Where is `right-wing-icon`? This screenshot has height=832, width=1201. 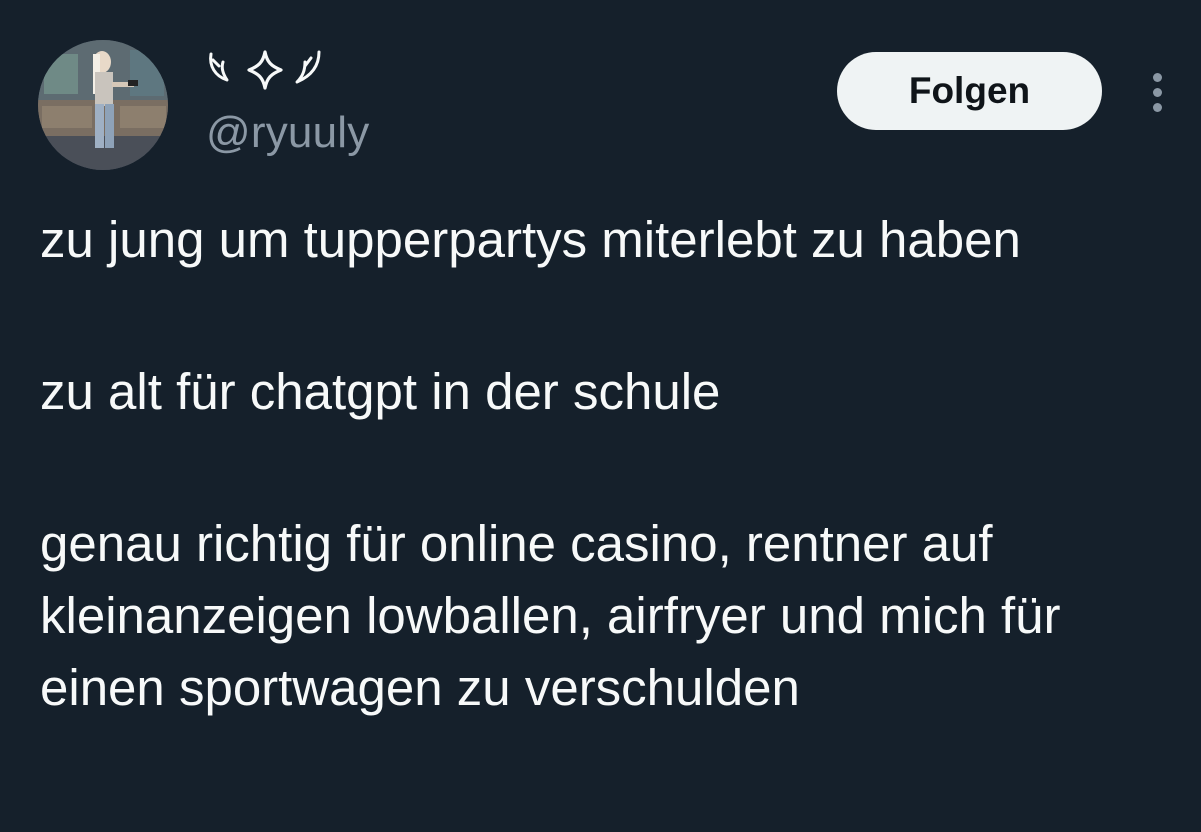
right-wing-icon is located at coordinates (308, 67).